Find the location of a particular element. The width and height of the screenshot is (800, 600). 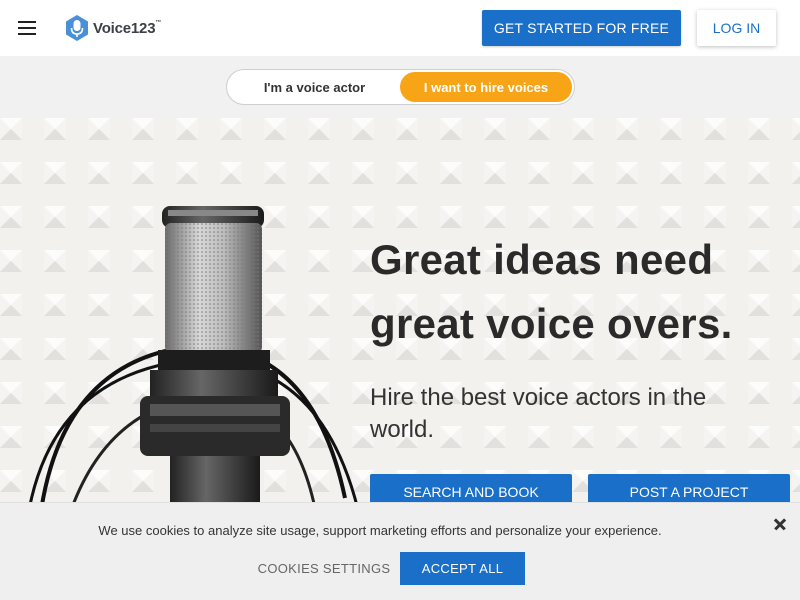

hero-title: Great ideas need great voice overs. is located at coordinates (580, 292).